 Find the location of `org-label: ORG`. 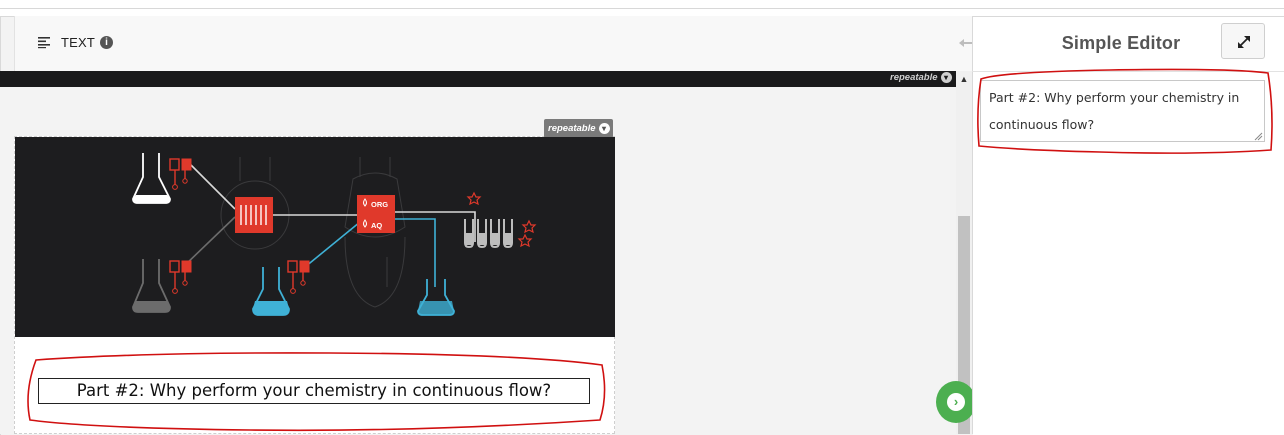

org-label: ORG is located at coordinates (379, 204).